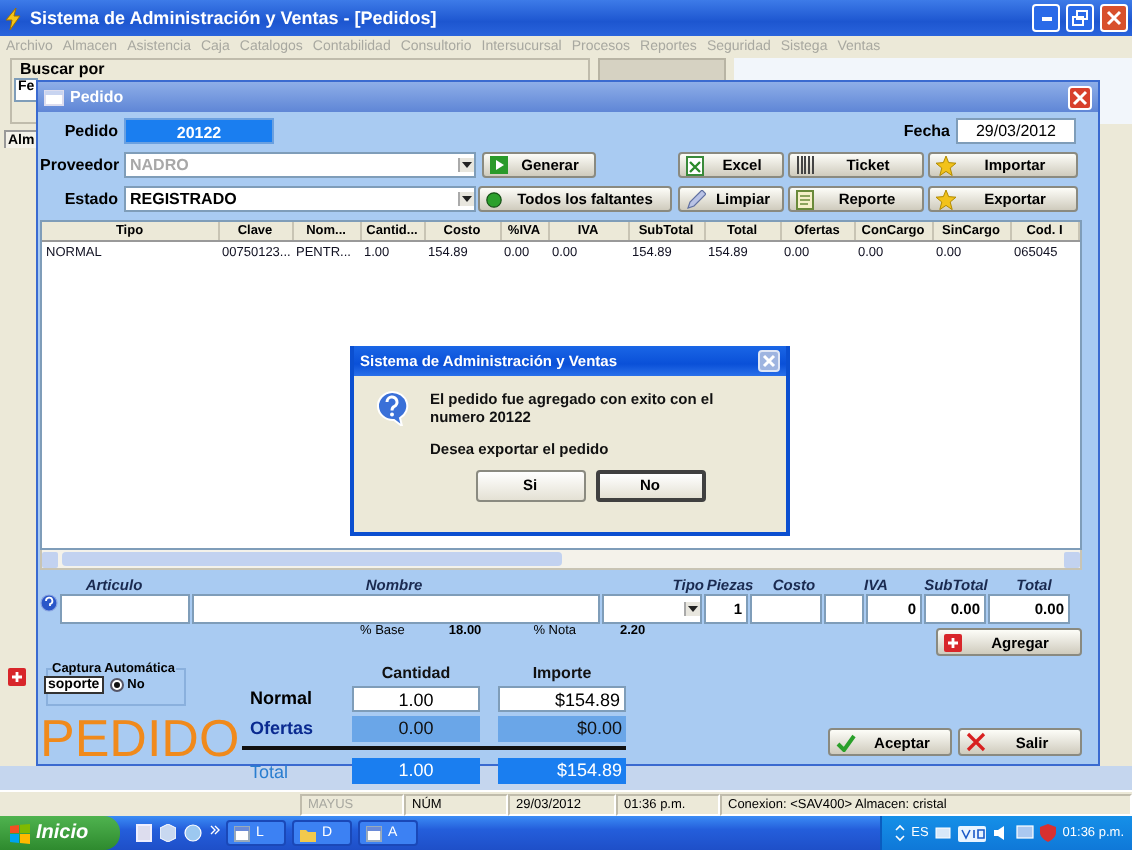 This screenshot has width=1132, height=850. I want to click on amount-field: $0.00, so click(562, 729).